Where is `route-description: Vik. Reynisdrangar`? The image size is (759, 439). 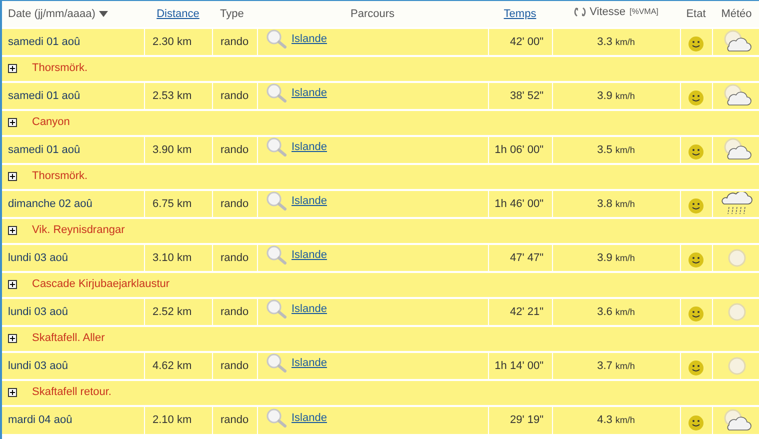
route-description: Vik. Reynisdrangar is located at coordinates (78, 230).